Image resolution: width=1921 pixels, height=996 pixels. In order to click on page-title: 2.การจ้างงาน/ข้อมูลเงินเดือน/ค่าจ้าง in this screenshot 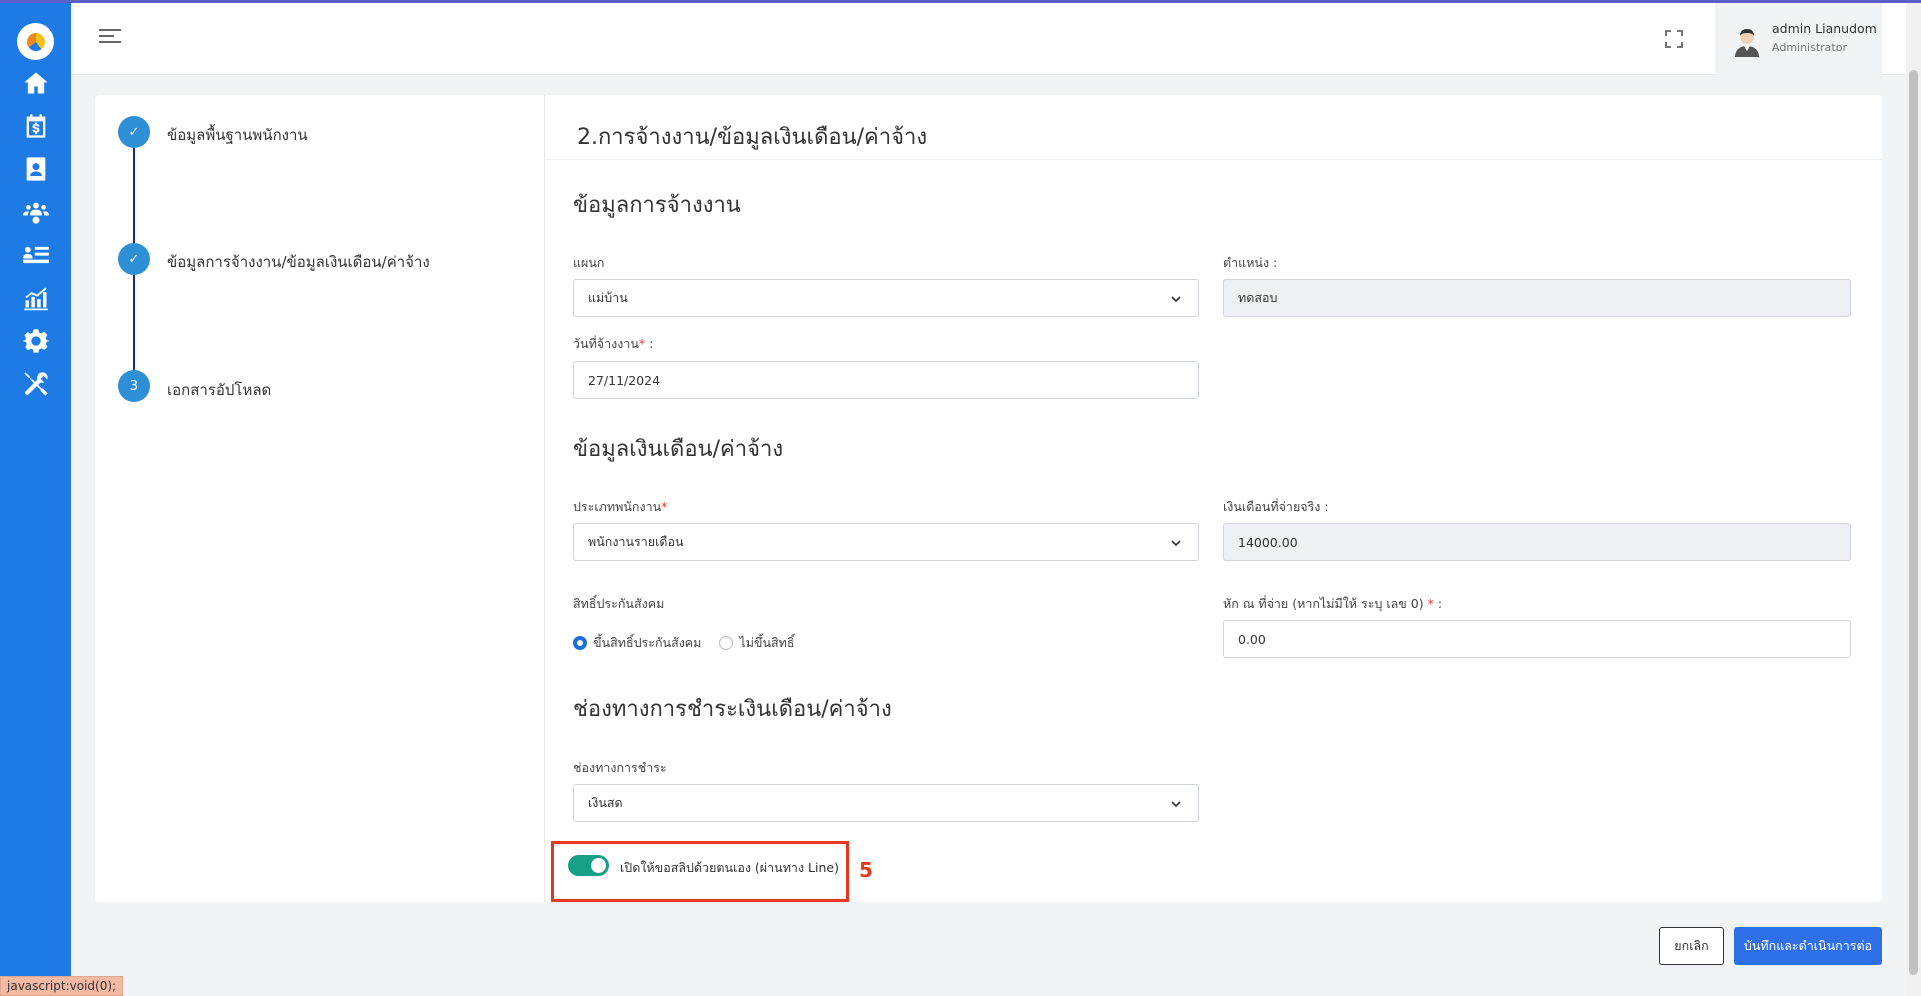, I will do `click(752, 137)`.